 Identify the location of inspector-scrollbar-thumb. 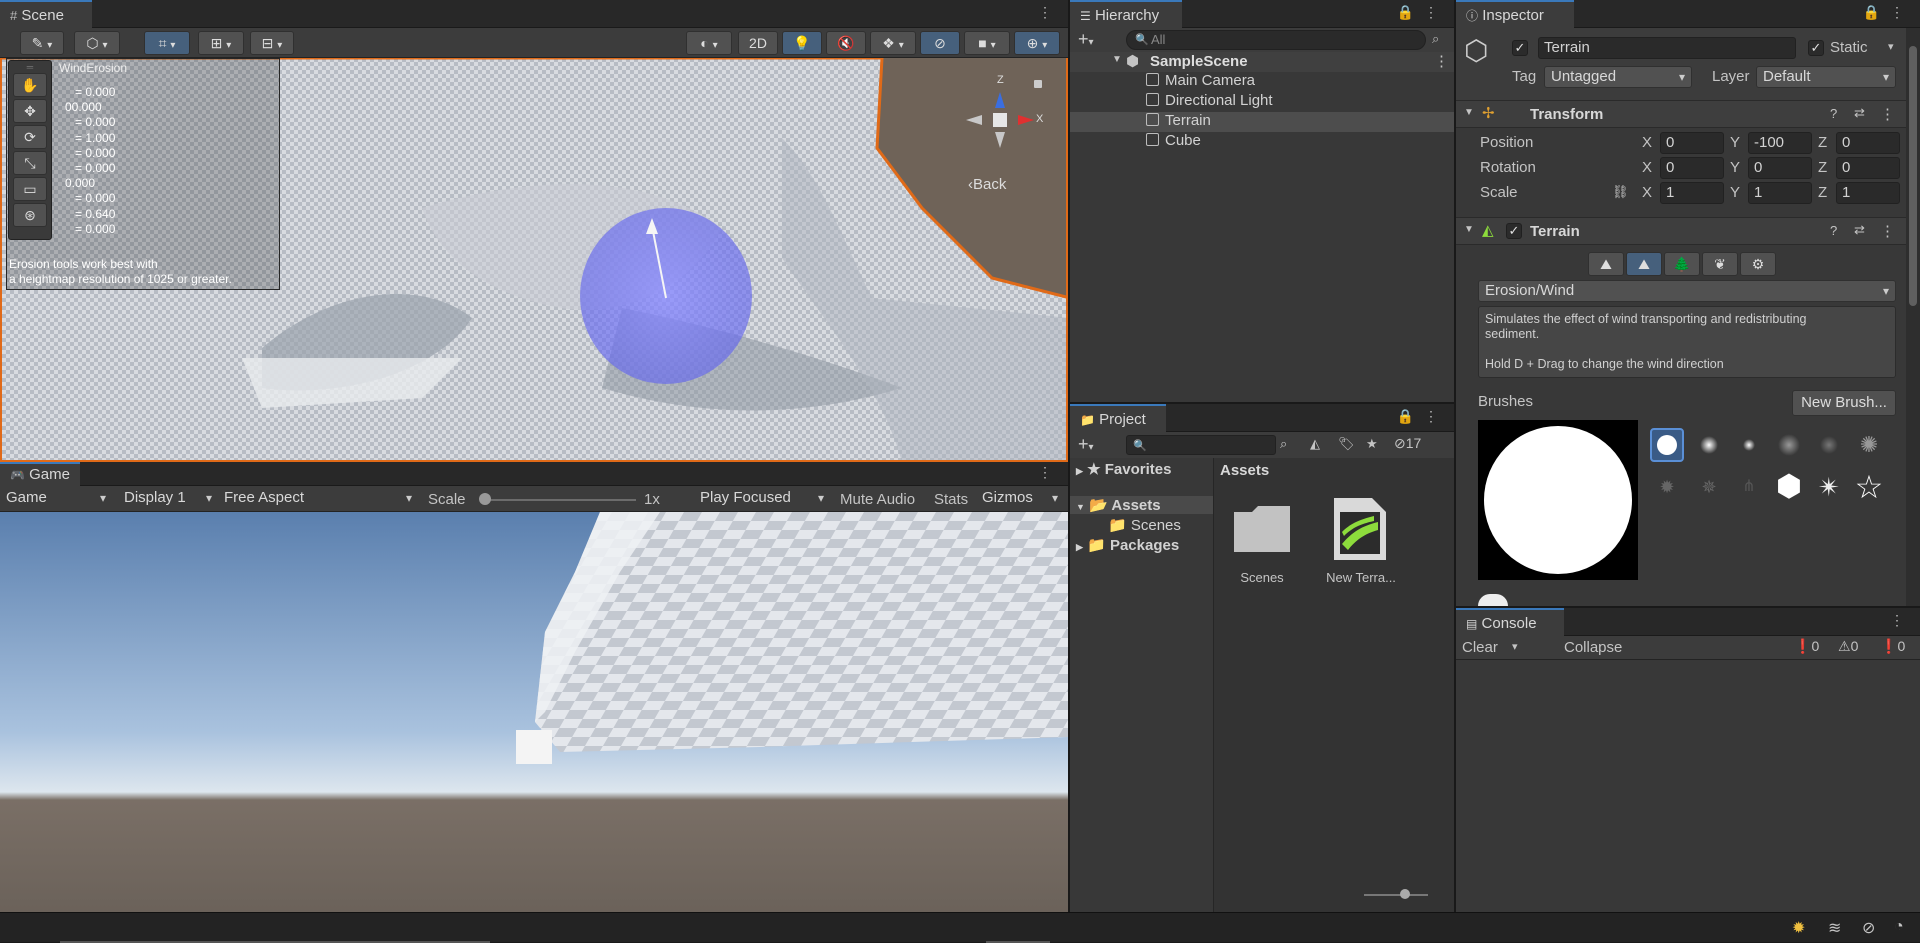
(1913, 176).